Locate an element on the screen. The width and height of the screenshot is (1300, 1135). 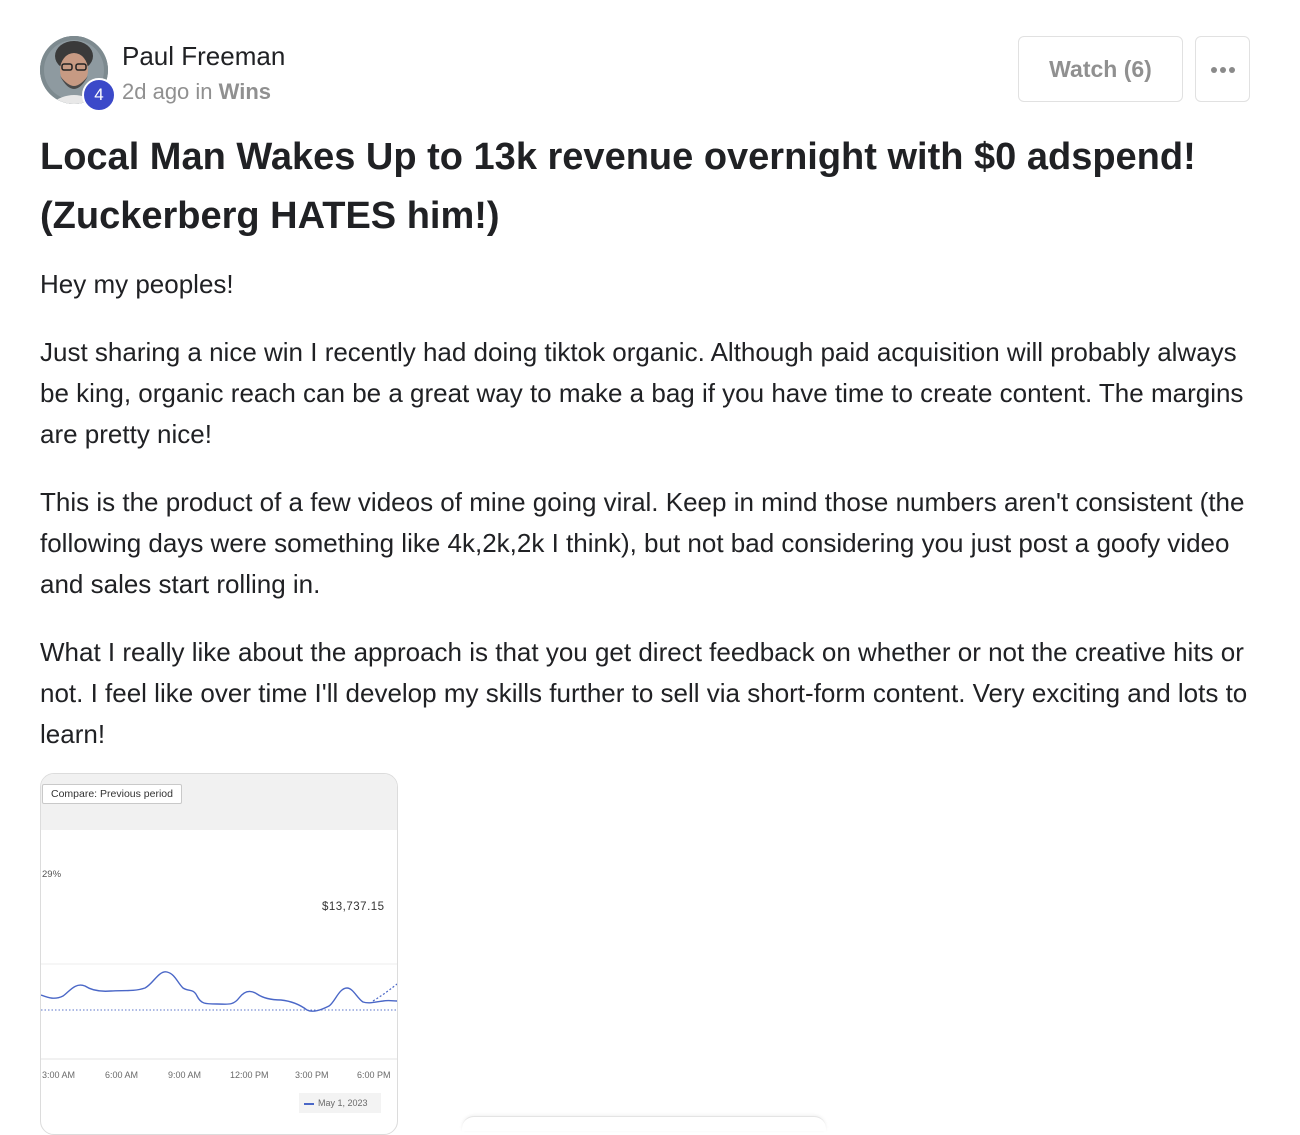
post-meta-in: in is located at coordinates (204, 91).